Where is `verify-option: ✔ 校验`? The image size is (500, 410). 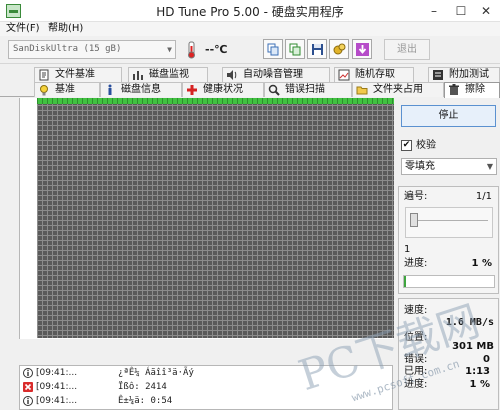
verify-option: ✔ 校验 is located at coordinates (449, 146).